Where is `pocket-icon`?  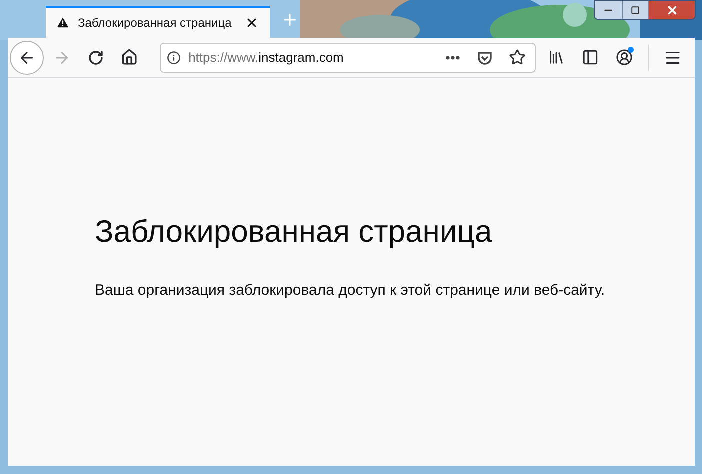 pocket-icon is located at coordinates (485, 58).